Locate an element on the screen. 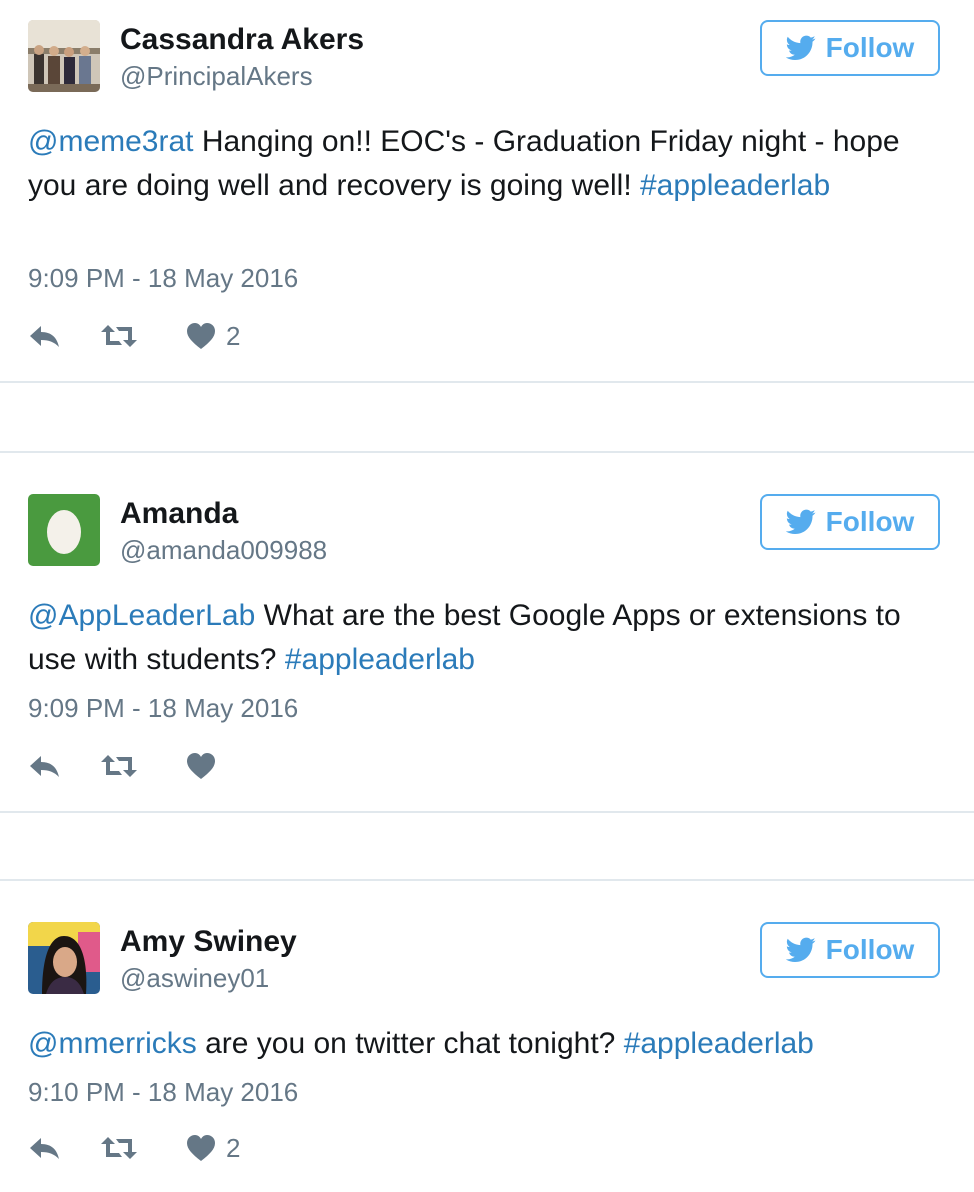 Image resolution: width=974 pixels, height=1192 pixels. user-handle: @PrincipalAkers is located at coordinates (216, 76).